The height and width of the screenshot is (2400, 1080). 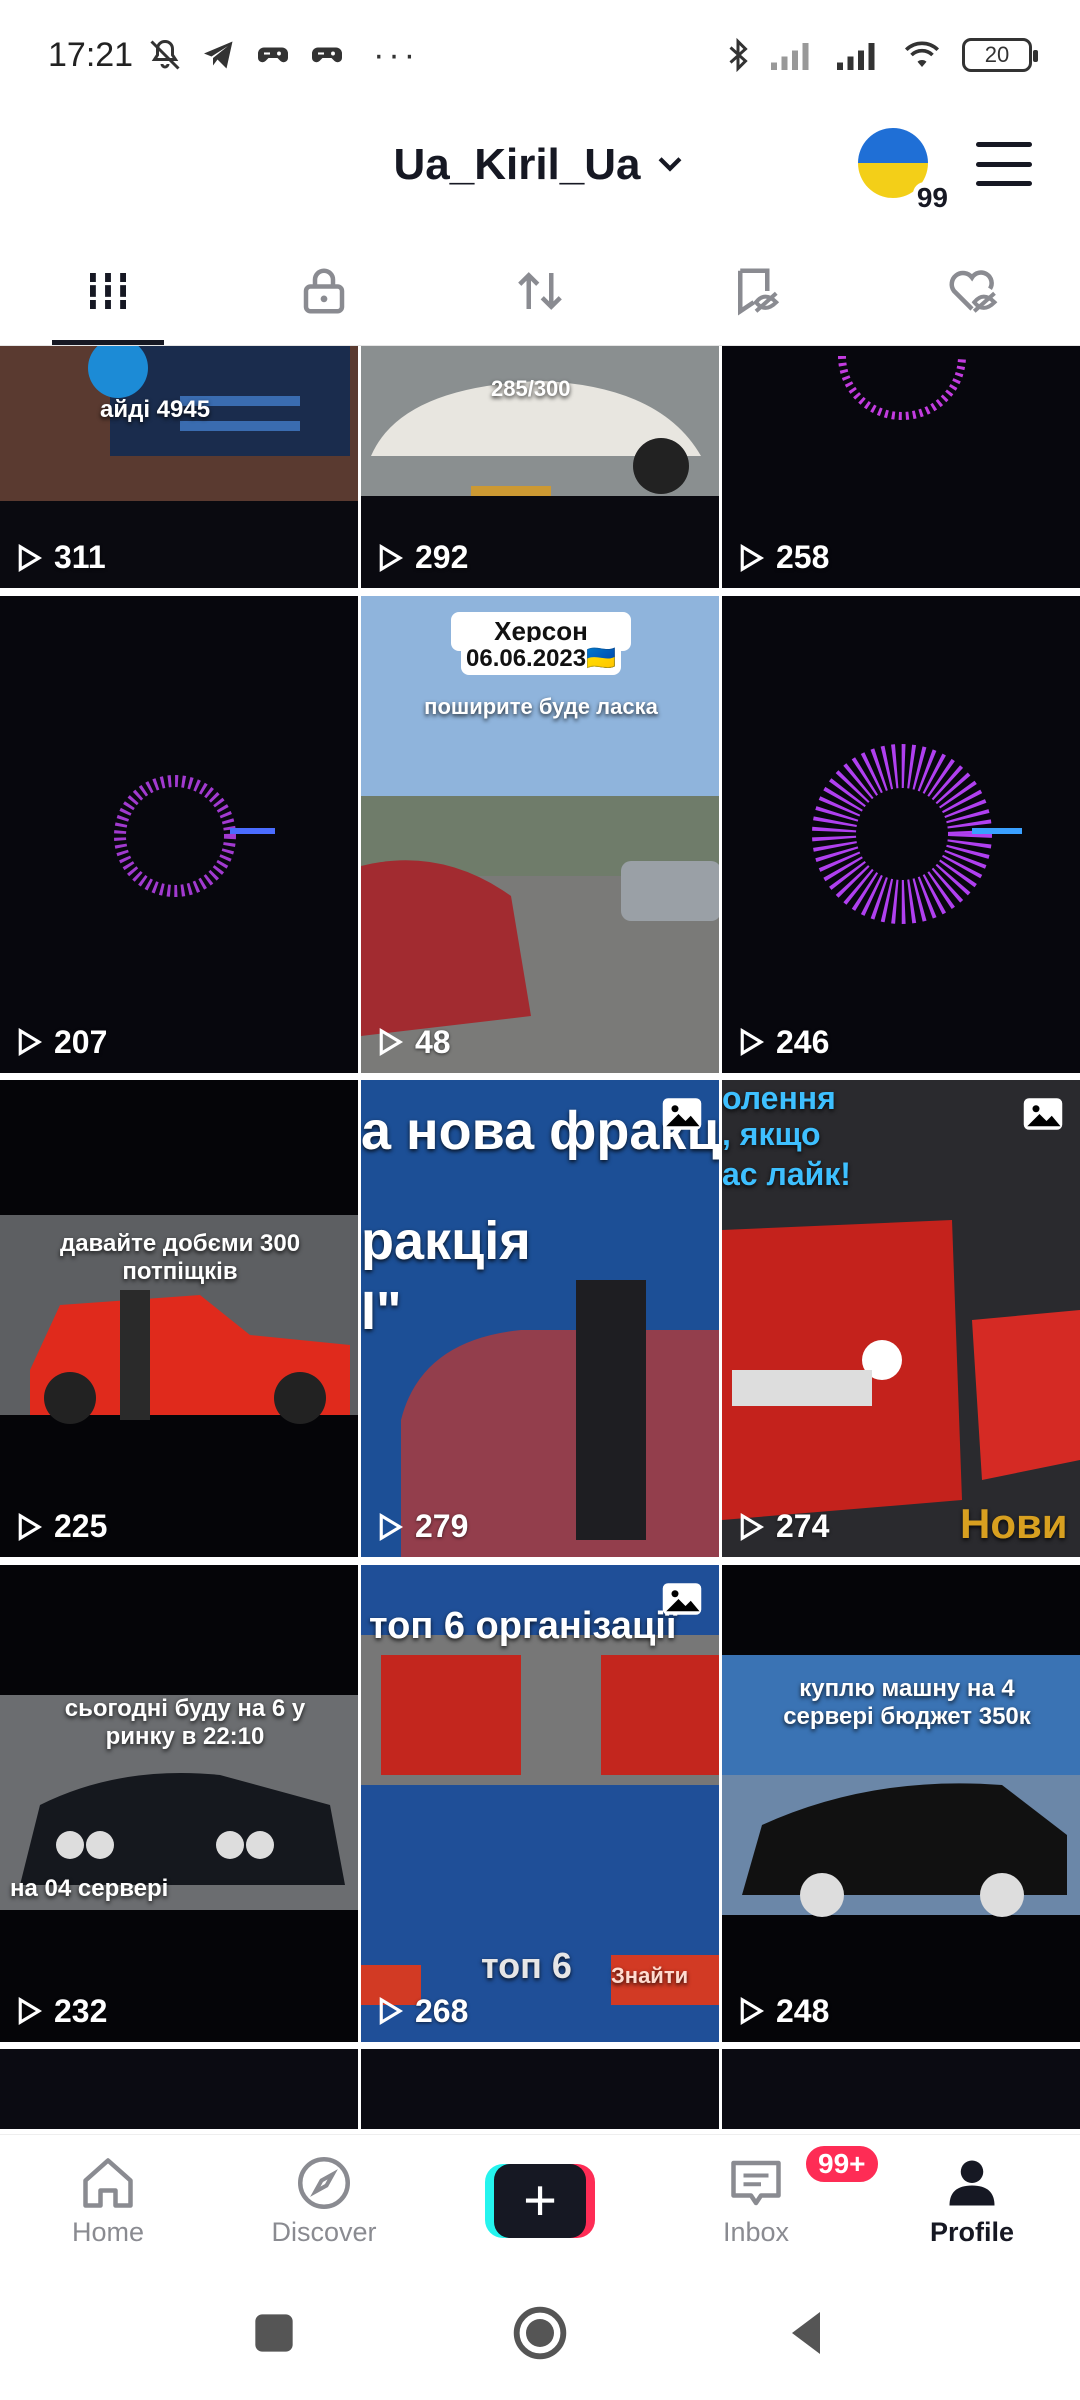 I want to click on view-count: 279, so click(x=421, y=1526).